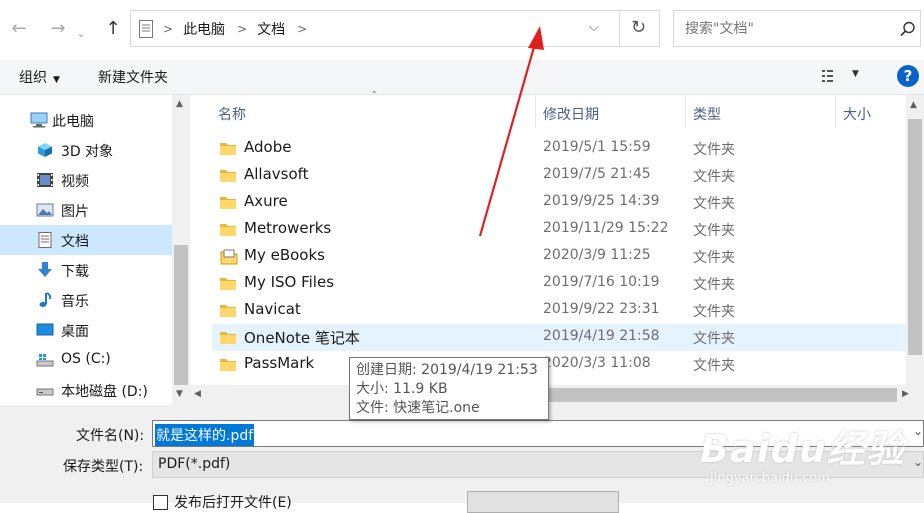 The width and height of the screenshot is (924, 513). What do you see at coordinates (86, 390) in the screenshot?
I see `sidebar-item: 本地磁盘 (D:)` at bounding box center [86, 390].